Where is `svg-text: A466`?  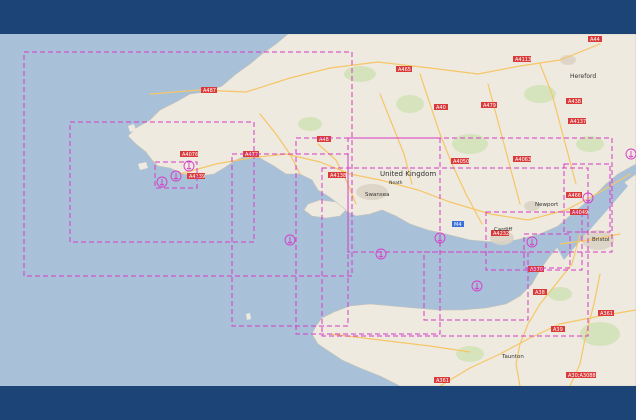 svg-text: A466 is located at coordinates (574, 196).